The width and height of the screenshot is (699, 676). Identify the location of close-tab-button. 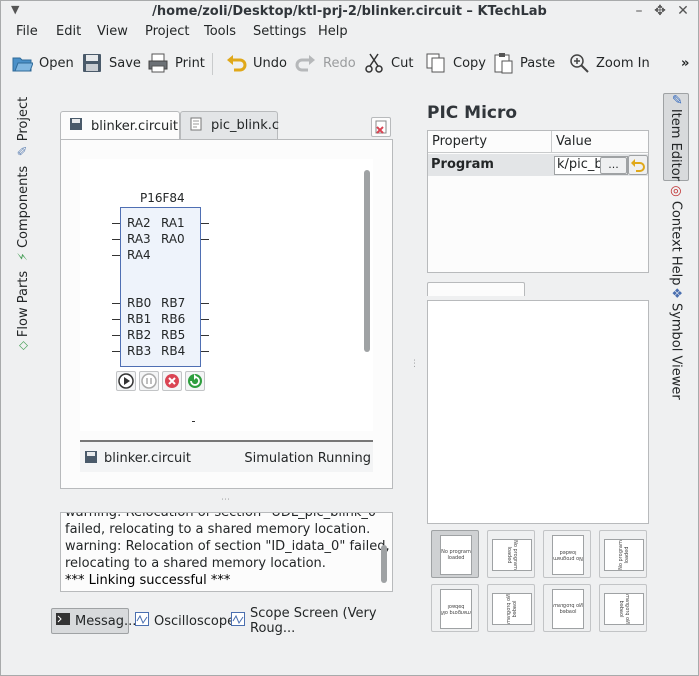
(381, 127).